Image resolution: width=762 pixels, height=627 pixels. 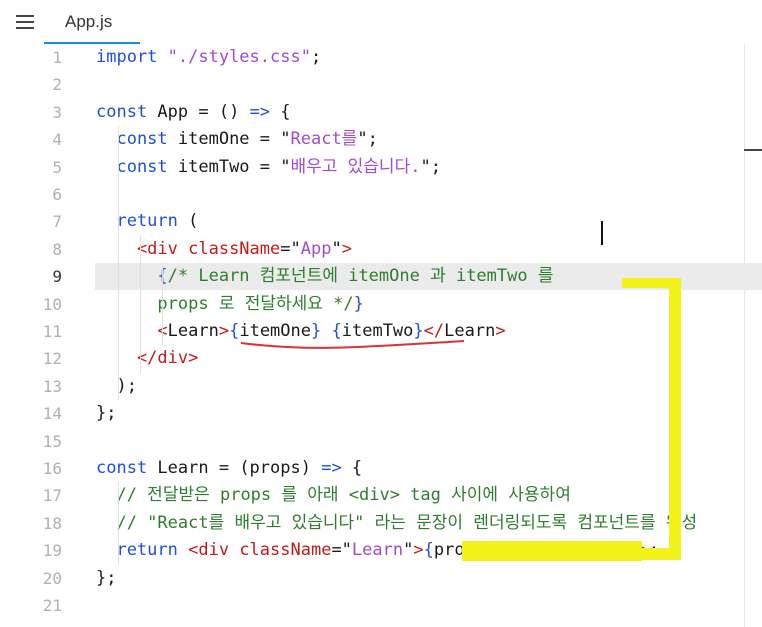 What do you see at coordinates (193, 221) in the screenshot?
I see `code-token: (` at bounding box center [193, 221].